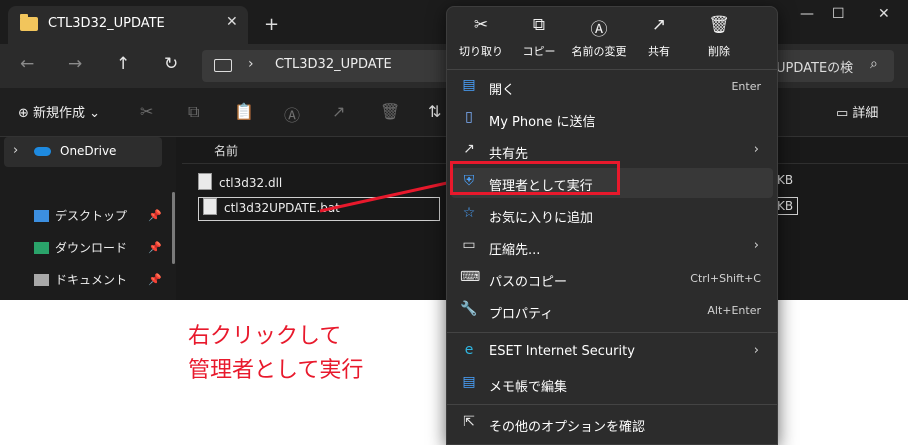 The image size is (908, 445). I want to click on copy-icon: ⧉, so click(539, 25).